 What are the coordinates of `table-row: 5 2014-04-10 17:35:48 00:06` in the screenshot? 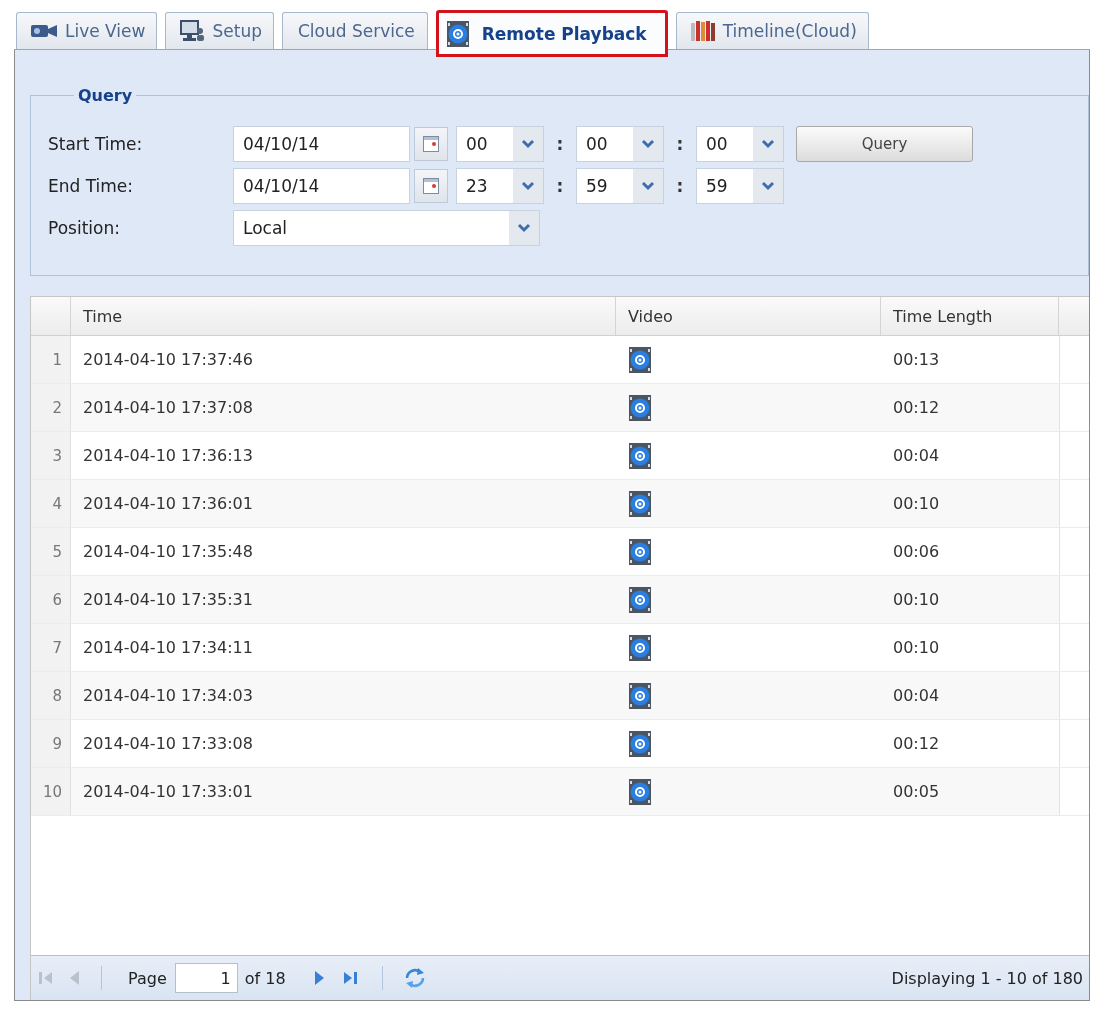 It's located at (560, 552).